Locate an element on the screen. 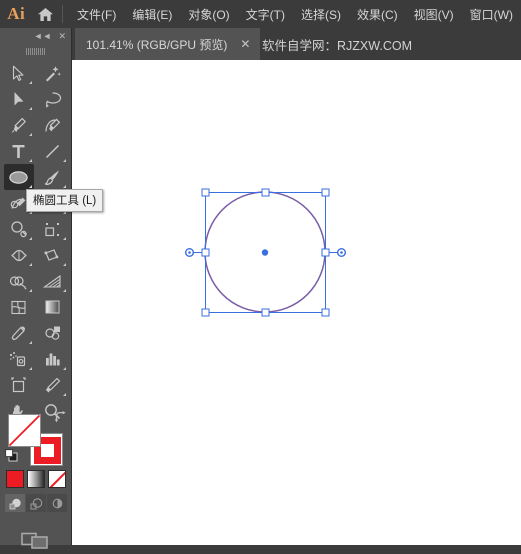 This screenshot has height=554, width=521. swap-fill-stroke-icon is located at coordinates (60, 417).